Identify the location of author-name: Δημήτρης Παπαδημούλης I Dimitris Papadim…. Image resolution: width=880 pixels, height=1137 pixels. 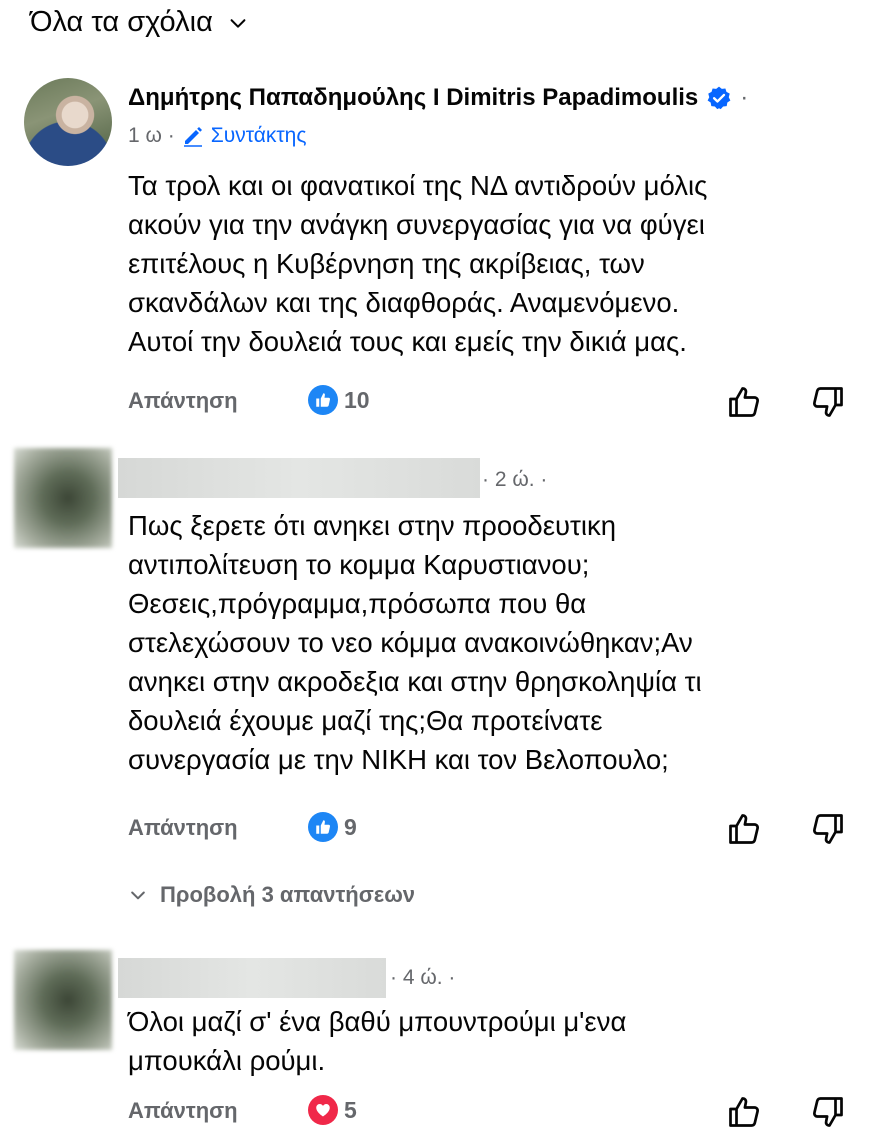
(413, 98).